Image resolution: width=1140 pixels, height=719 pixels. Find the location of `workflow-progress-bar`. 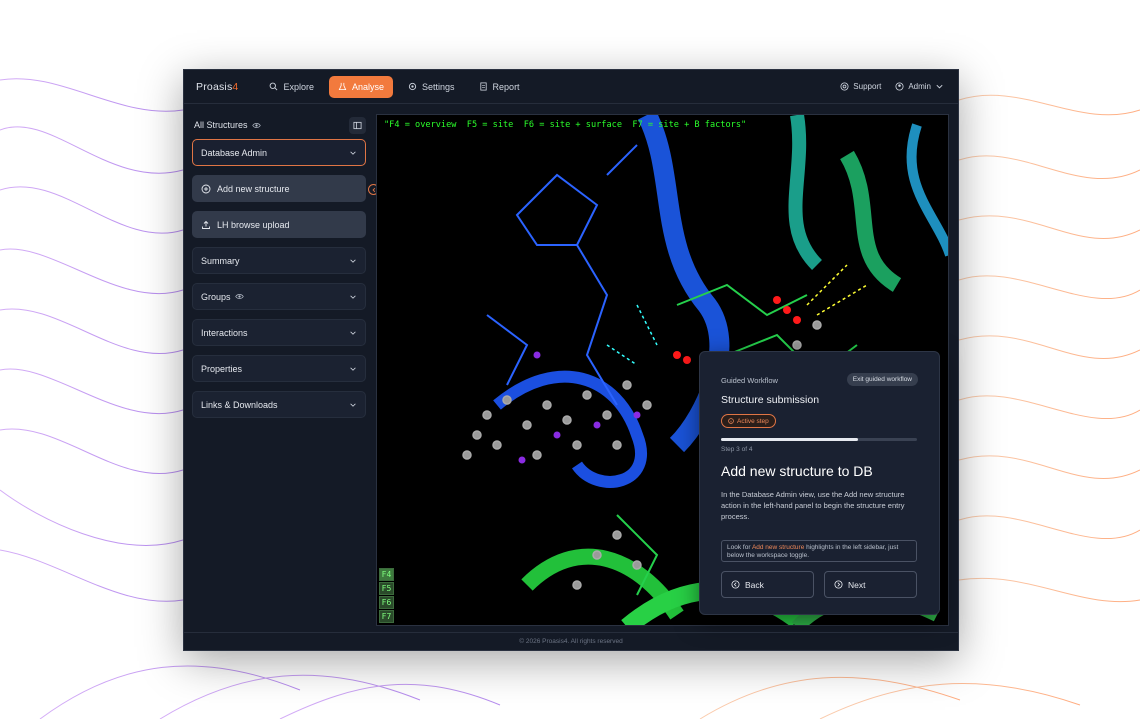

workflow-progress-bar is located at coordinates (819, 439).